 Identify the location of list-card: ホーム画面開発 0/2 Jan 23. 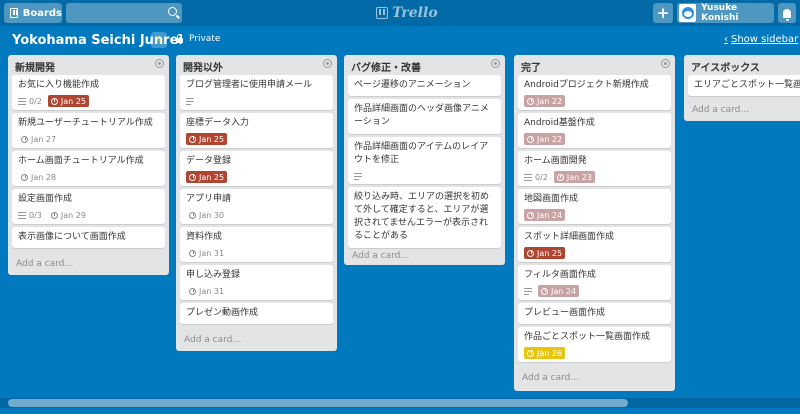
(594, 168).